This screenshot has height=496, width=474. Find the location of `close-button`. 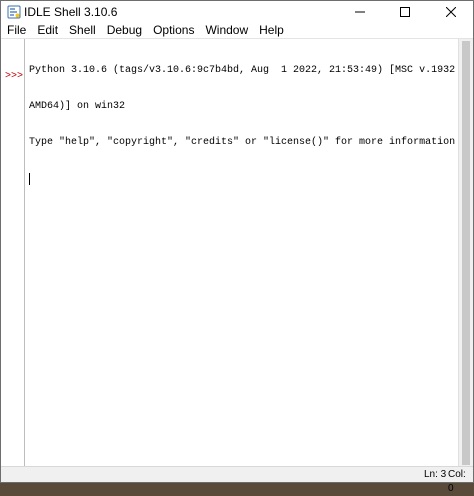

close-button is located at coordinates (450, 12).